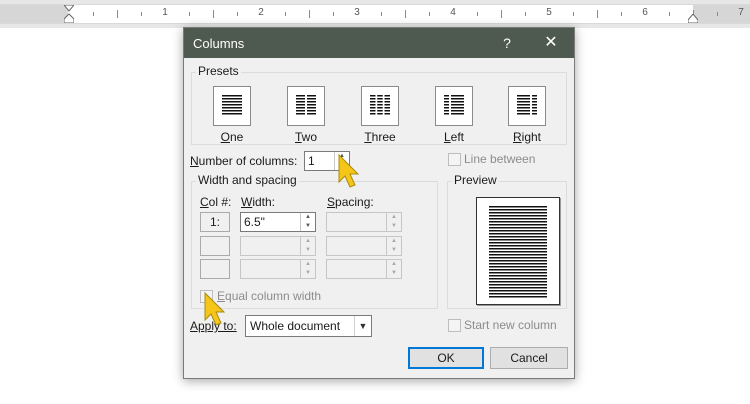 The height and width of the screenshot is (404, 750). I want to click on preset-left-label-u: L, so click(447, 137).